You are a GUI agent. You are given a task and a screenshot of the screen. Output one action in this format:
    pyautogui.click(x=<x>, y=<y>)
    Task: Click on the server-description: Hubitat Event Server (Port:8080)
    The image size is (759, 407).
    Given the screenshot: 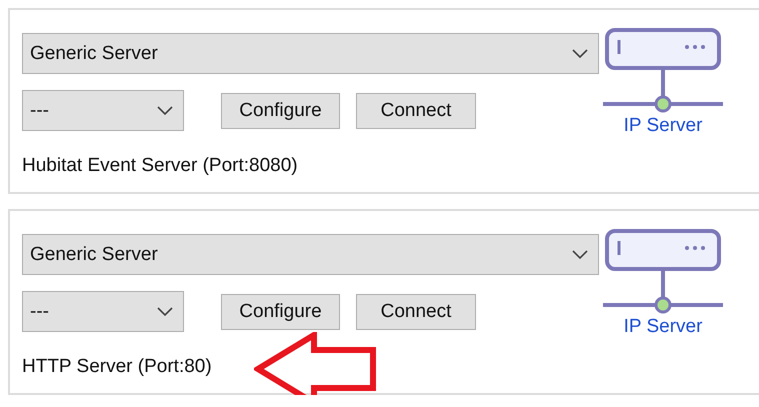 What is the action you would take?
    pyautogui.click(x=160, y=166)
    